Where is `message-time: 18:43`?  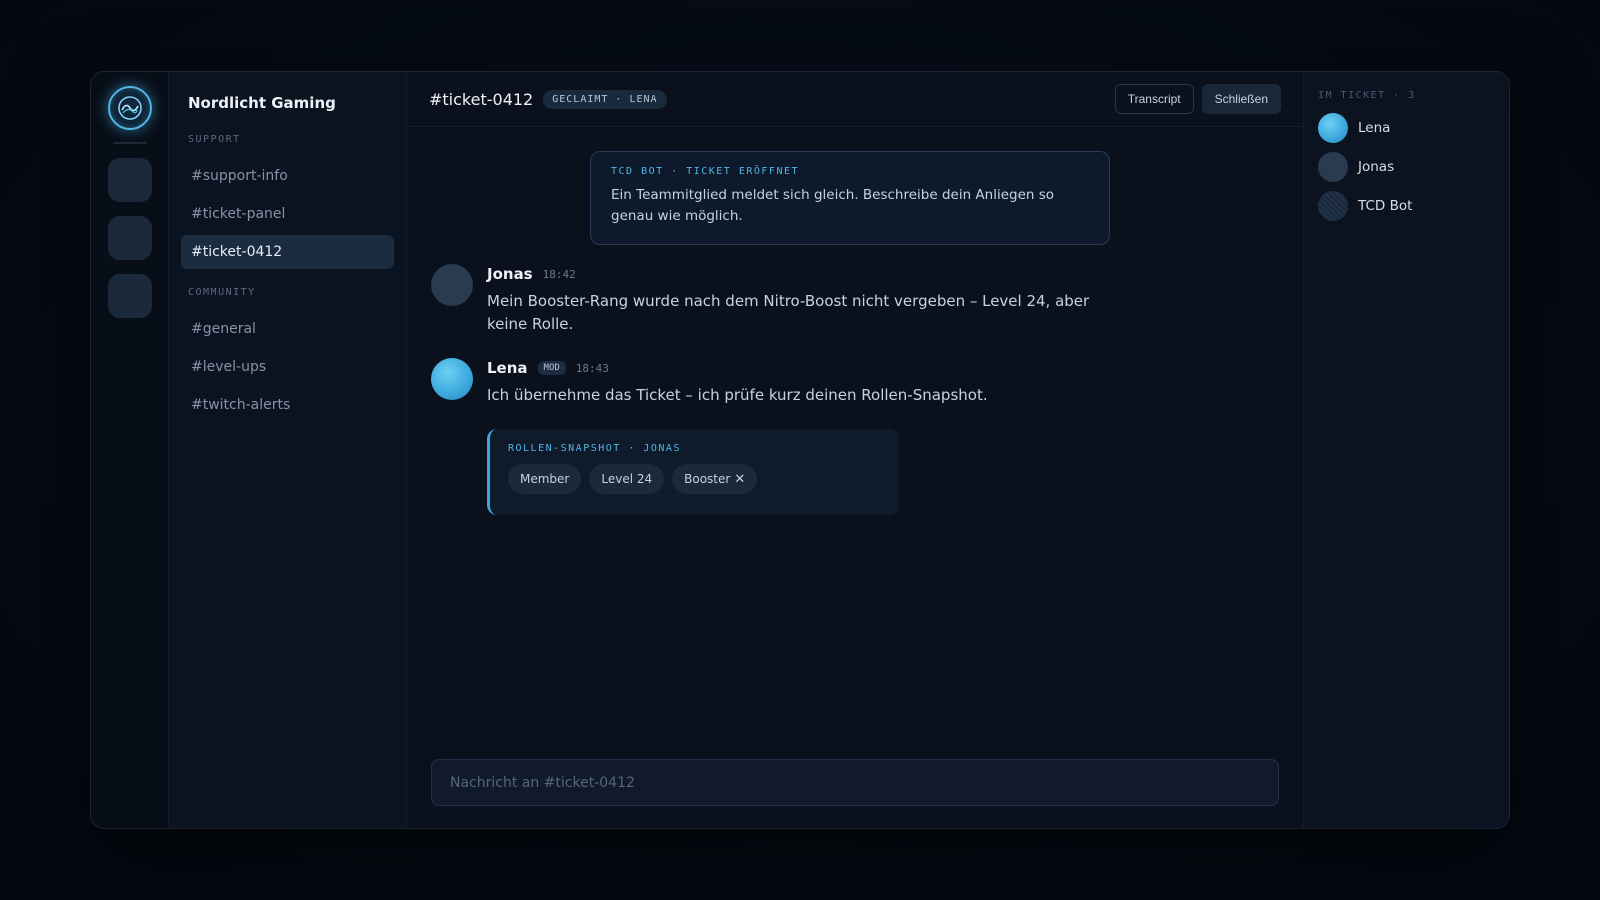
message-time: 18:43 is located at coordinates (592, 368).